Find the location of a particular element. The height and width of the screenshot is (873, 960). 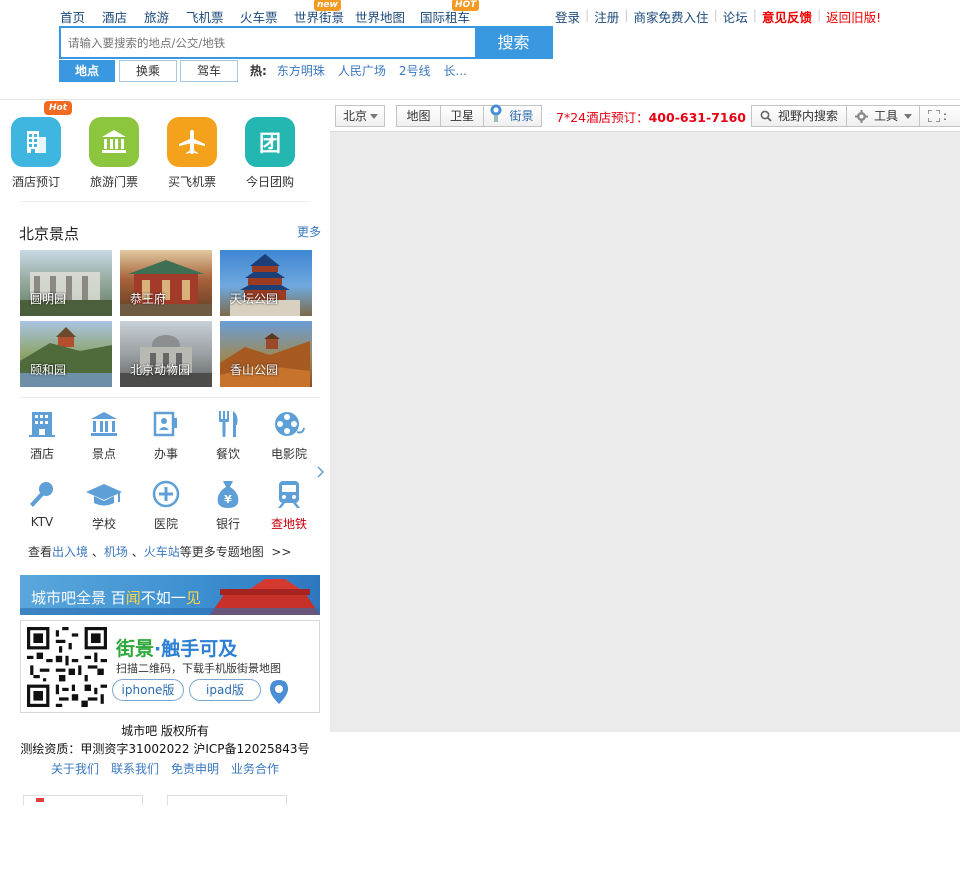

tools-dropdown: 工具 is located at coordinates (883, 116).